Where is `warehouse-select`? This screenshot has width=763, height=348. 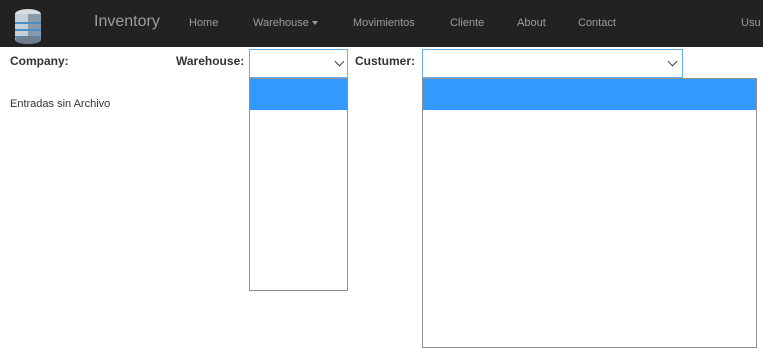 warehouse-select is located at coordinates (298, 63).